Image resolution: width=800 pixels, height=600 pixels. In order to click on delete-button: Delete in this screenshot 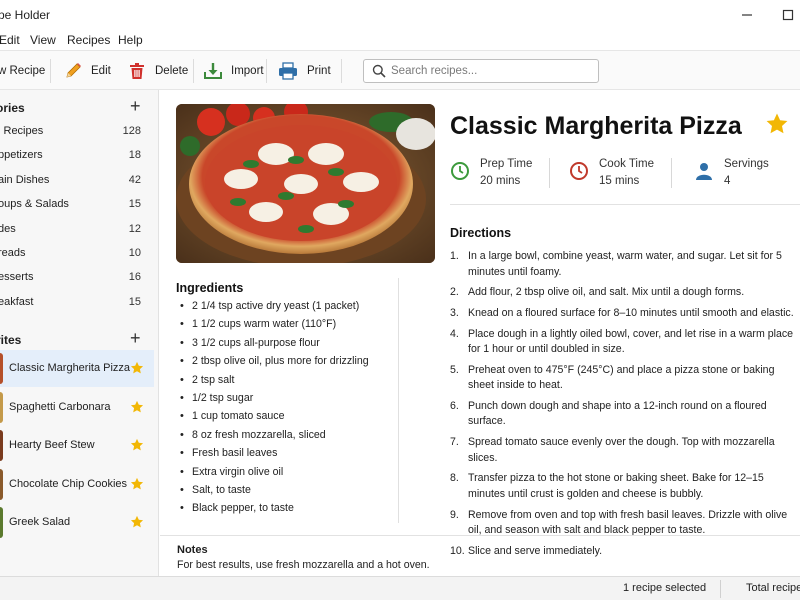, I will do `click(157, 71)`.